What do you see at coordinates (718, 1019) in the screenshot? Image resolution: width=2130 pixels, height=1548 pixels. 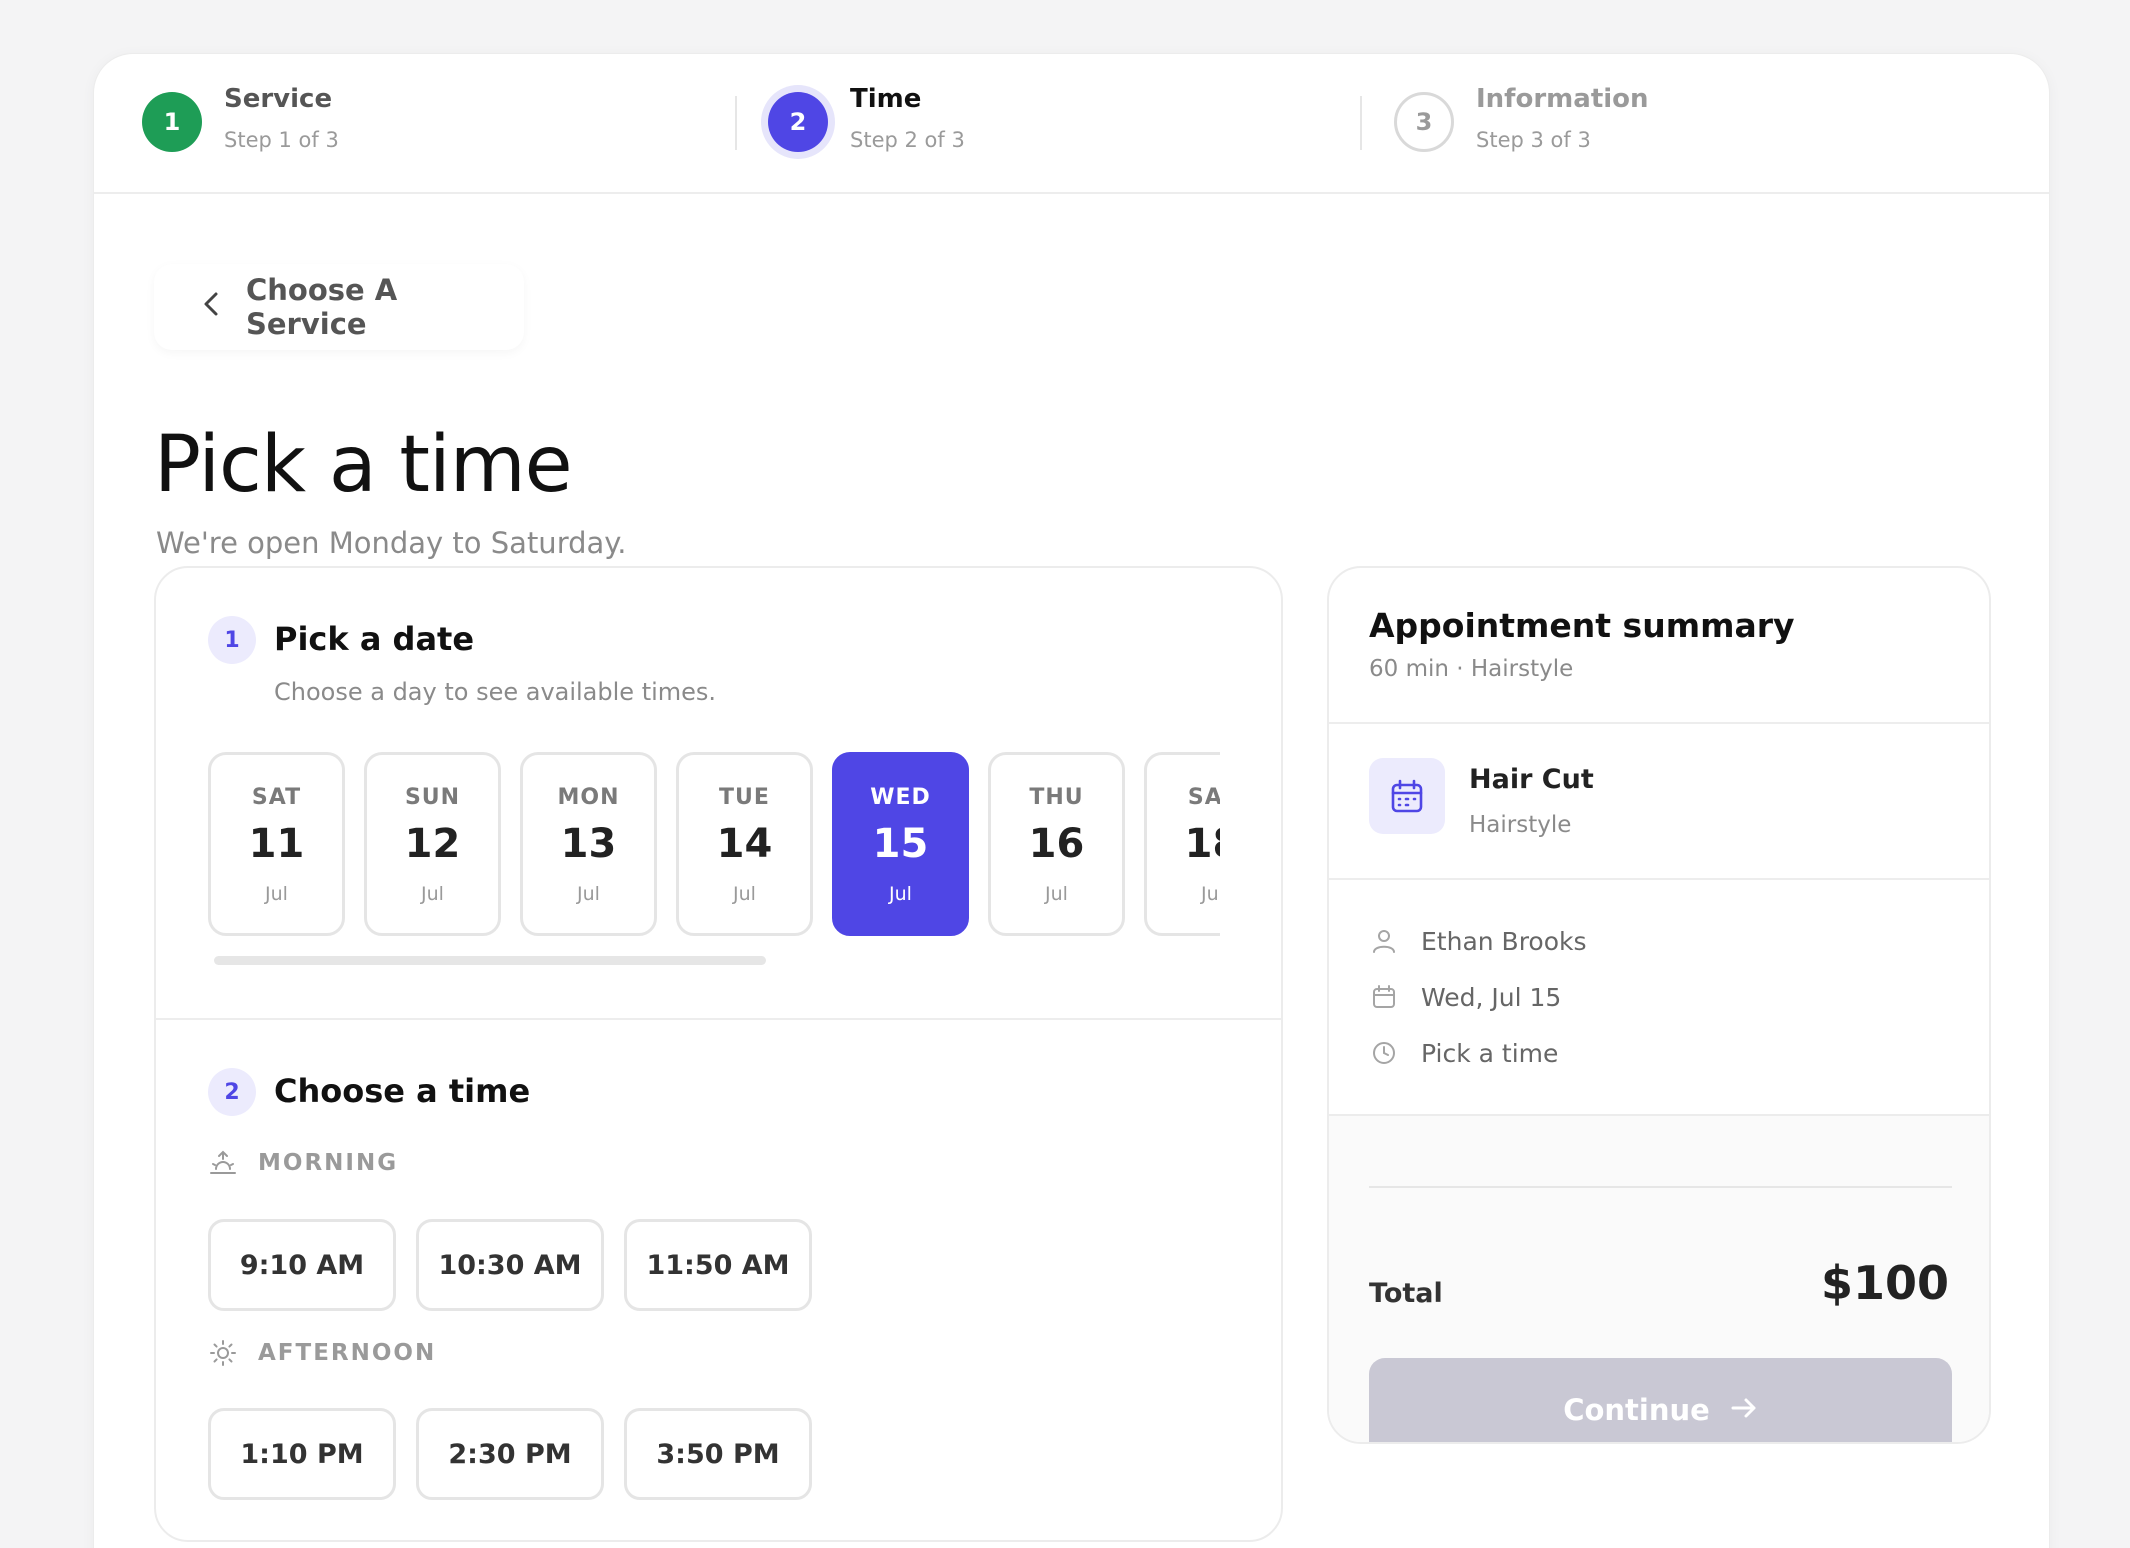 I see `section-divider` at bounding box center [718, 1019].